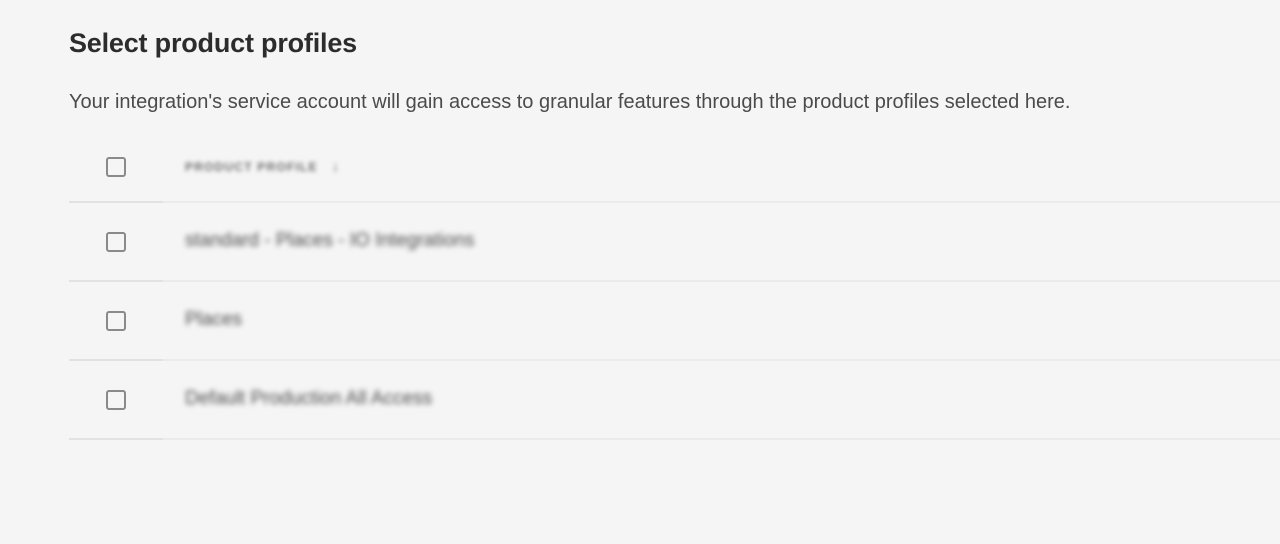 The height and width of the screenshot is (544, 1280). What do you see at coordinates (330, 240) in the screenshot?
I see `product-profile-name: standard - Places - IO Integrations` at bounding box center [330, 240].